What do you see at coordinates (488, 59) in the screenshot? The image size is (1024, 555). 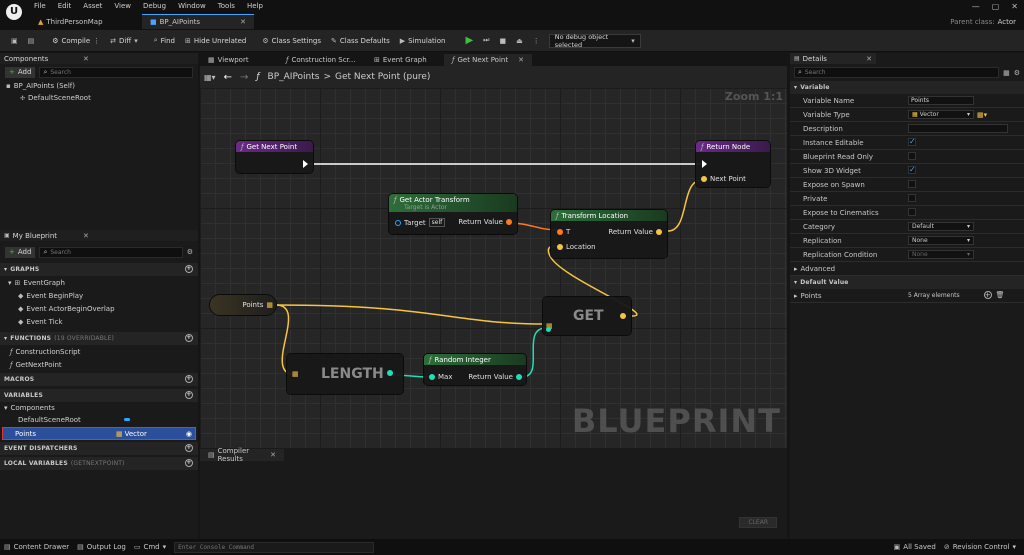 I see `tab-get-next-point: ƒ Get Next Point ✕` at bounding box center [488, 59].